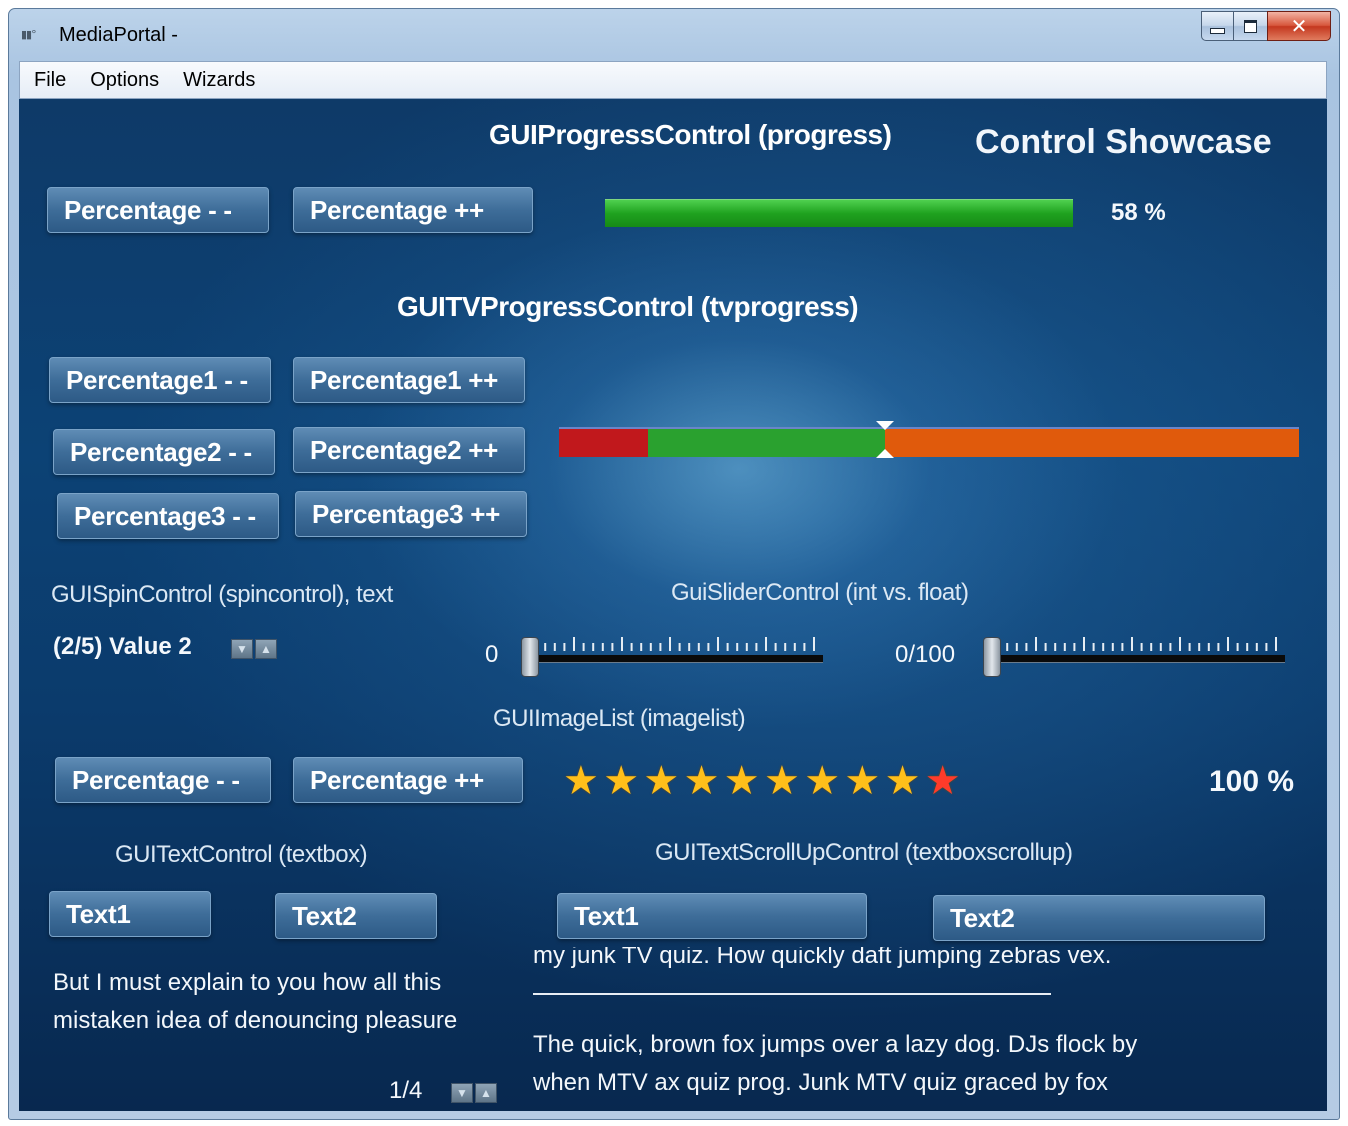 The height and width of the screenshot is (1126, 1348). I want to click on textcontrol-page: 1/4, so click(406, 1090).